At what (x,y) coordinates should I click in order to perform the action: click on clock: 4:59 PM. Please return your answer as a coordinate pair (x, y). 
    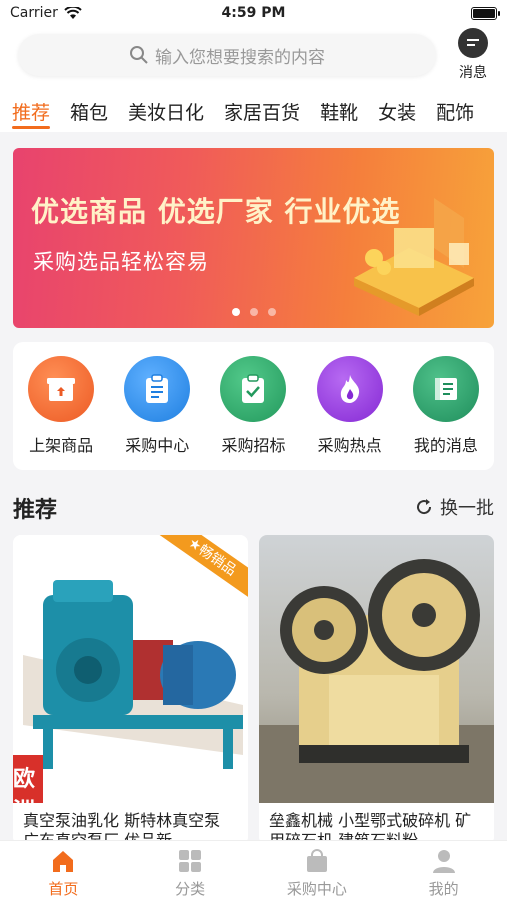
    Looking at the image, I should click on (253, 13).